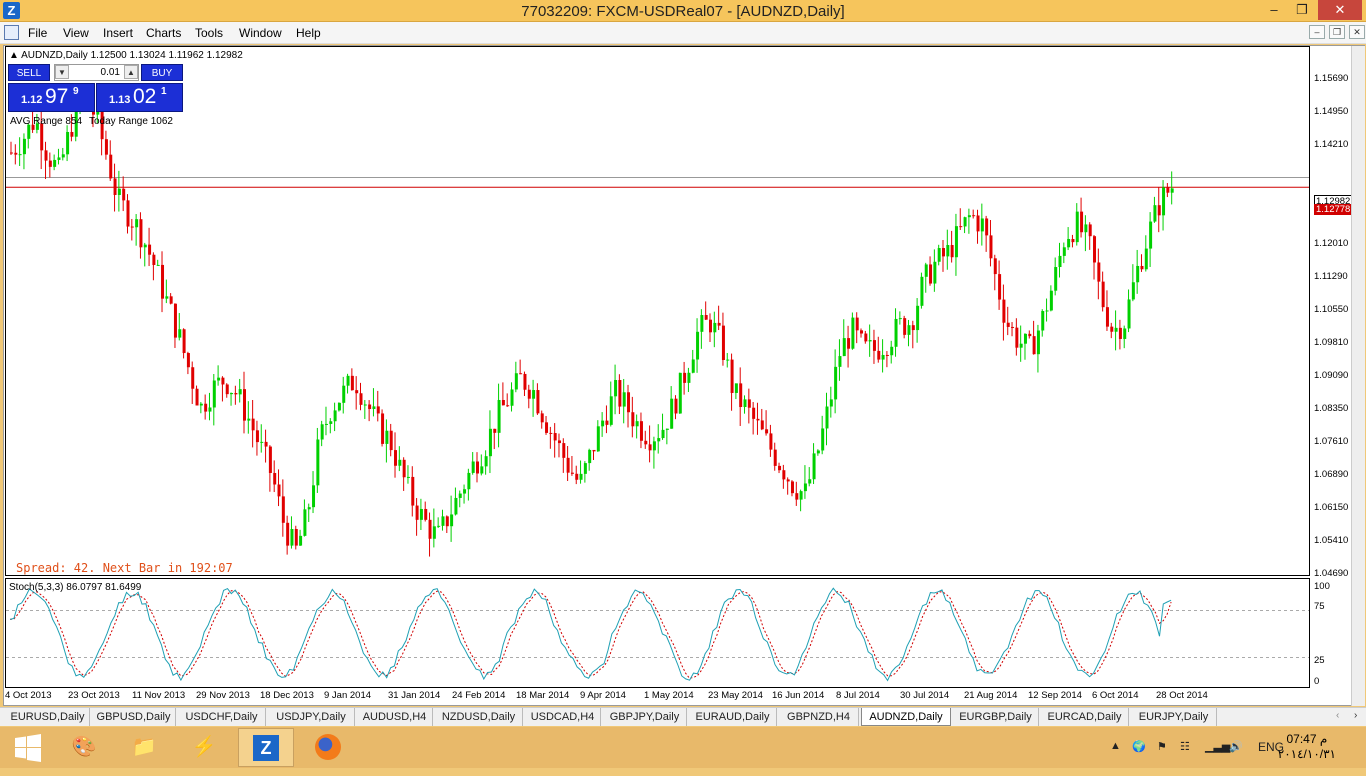  What do you see at coordinates (906, 717) in the screenshot?
I see `tab-audnzd: AUDNZD,Daily` at bounding box center [906, 717].